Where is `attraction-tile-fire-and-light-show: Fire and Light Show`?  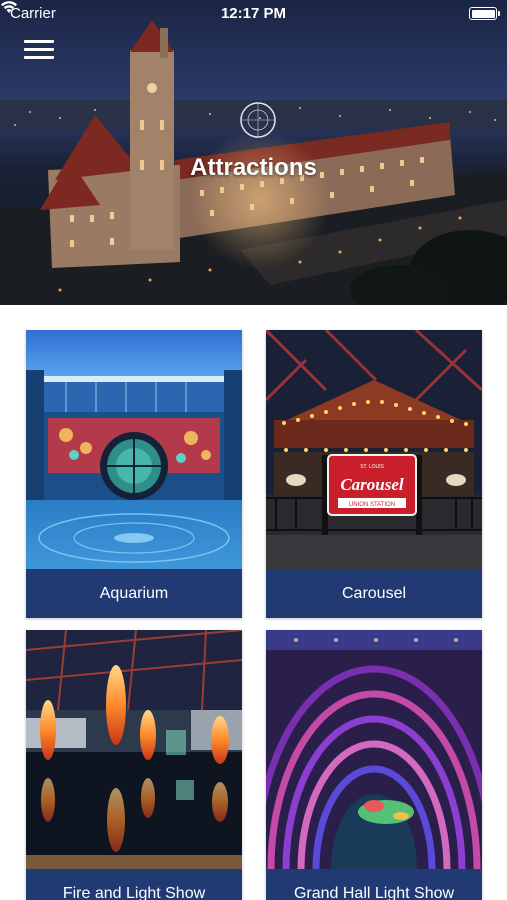 attraction-tile-fire-and-light-show: Fire and Light Show is located at coordinates (134, 765).